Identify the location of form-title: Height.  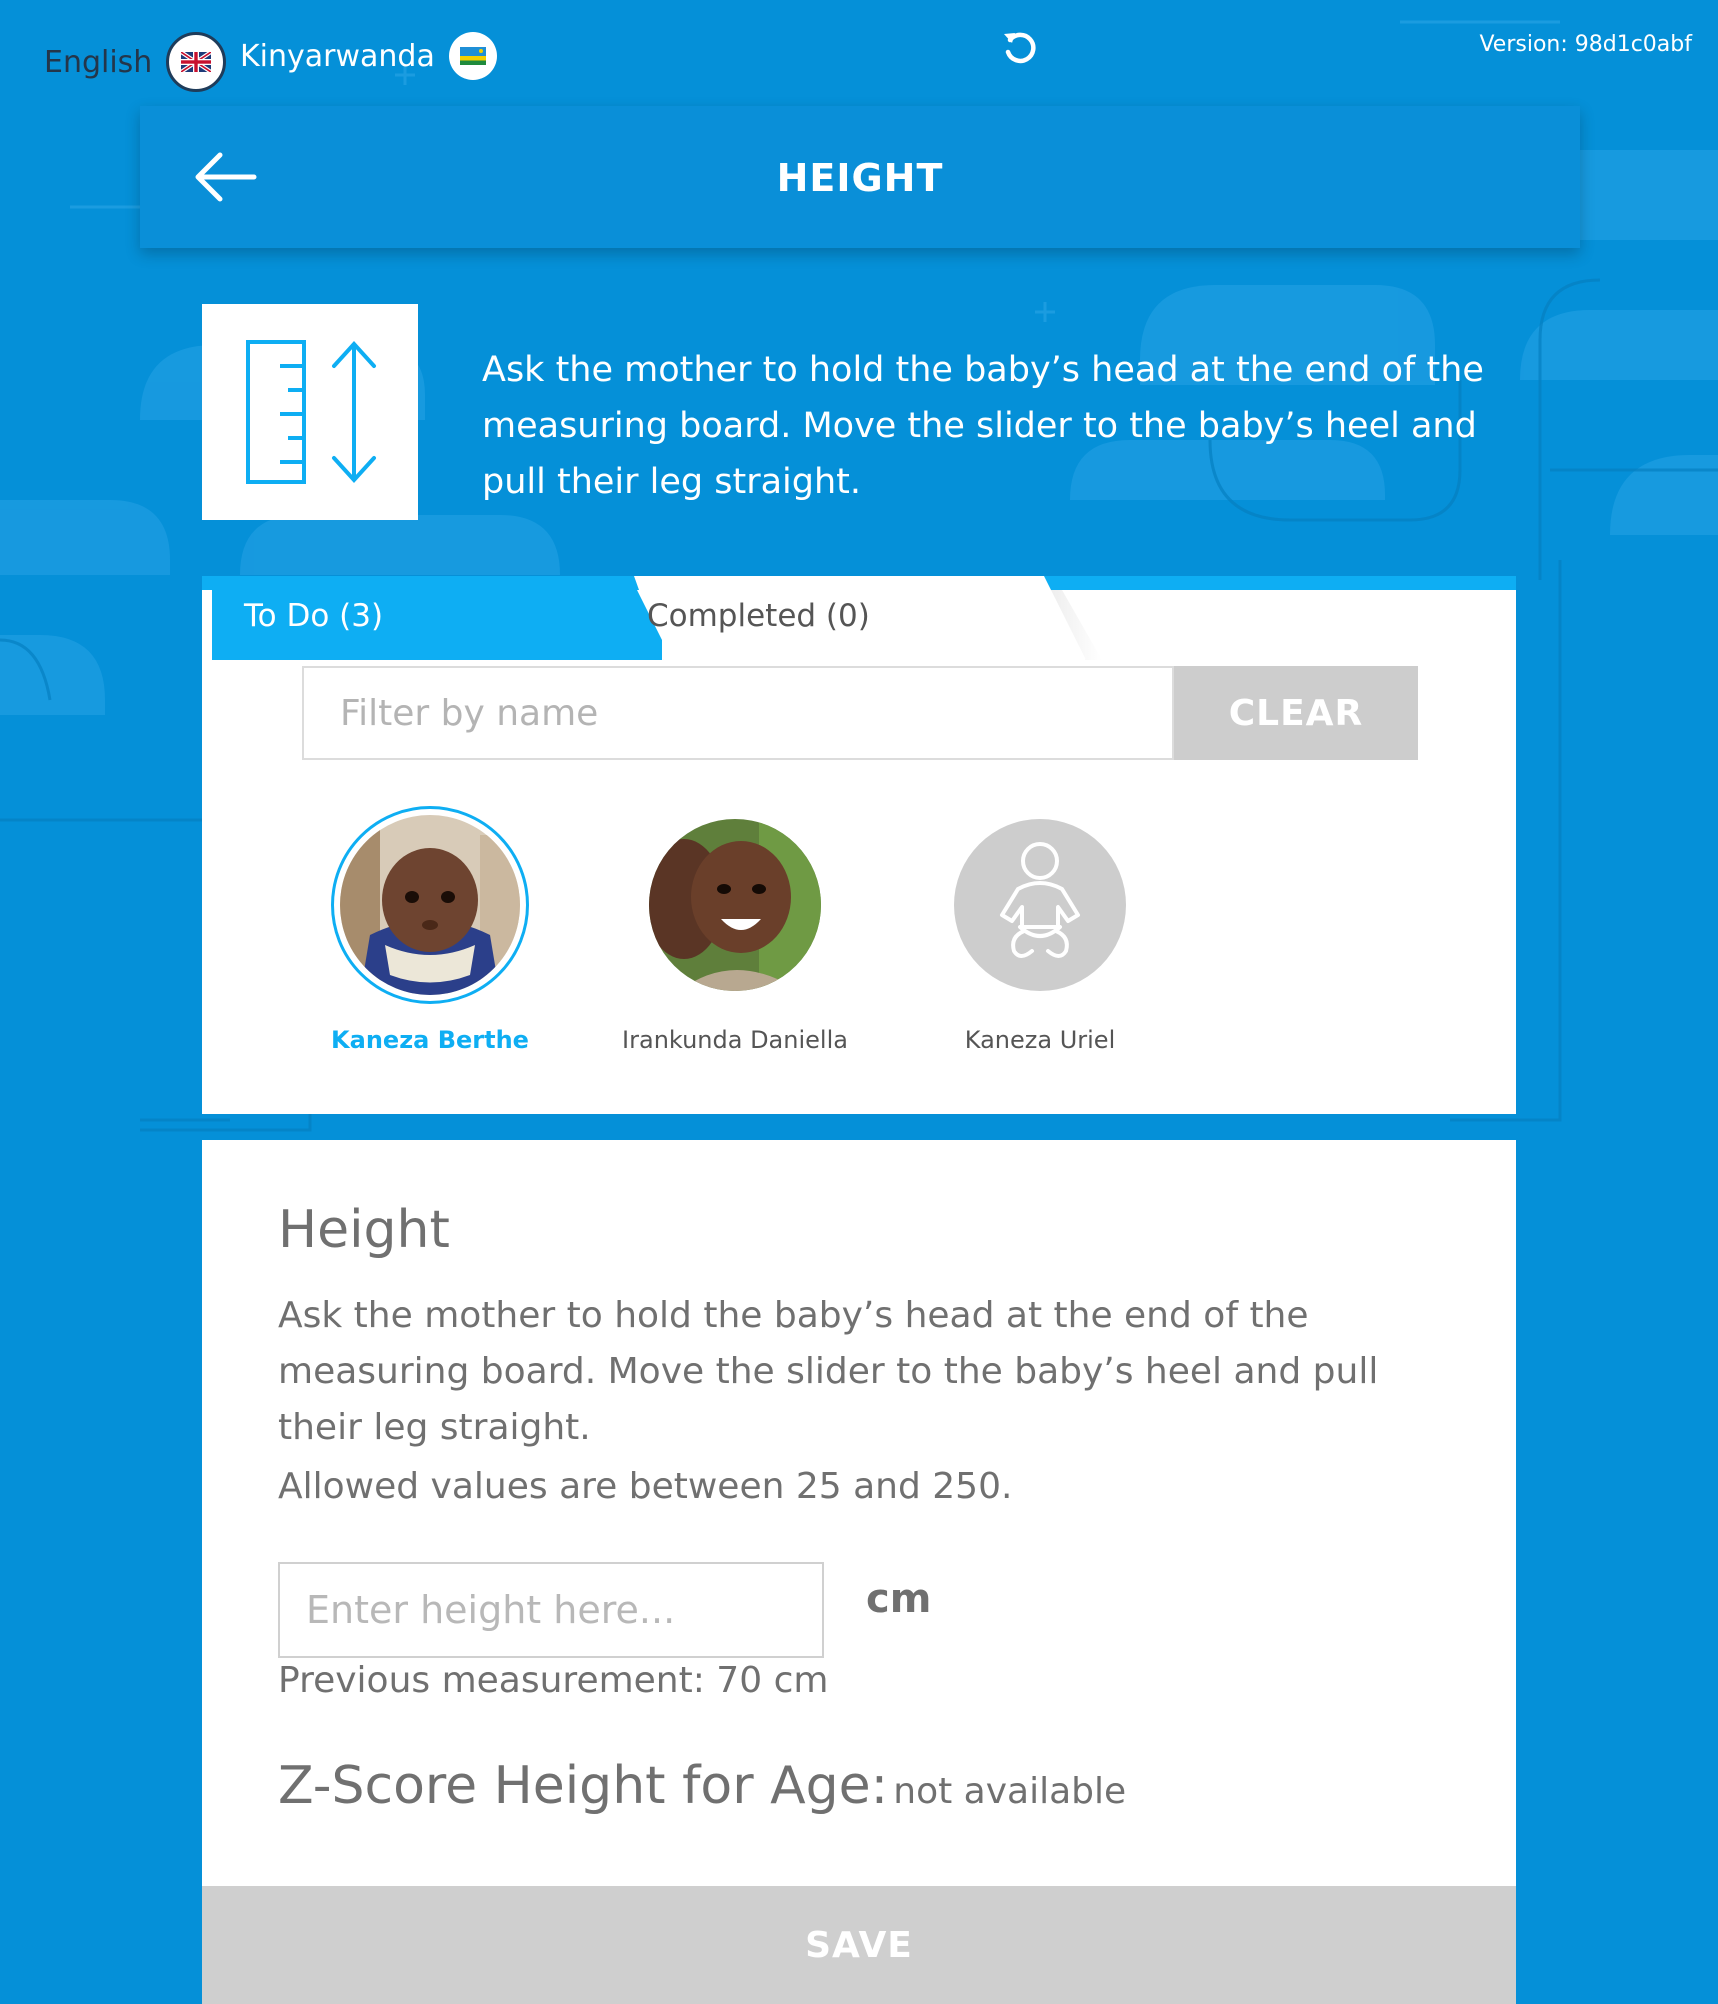
(364, 1230).